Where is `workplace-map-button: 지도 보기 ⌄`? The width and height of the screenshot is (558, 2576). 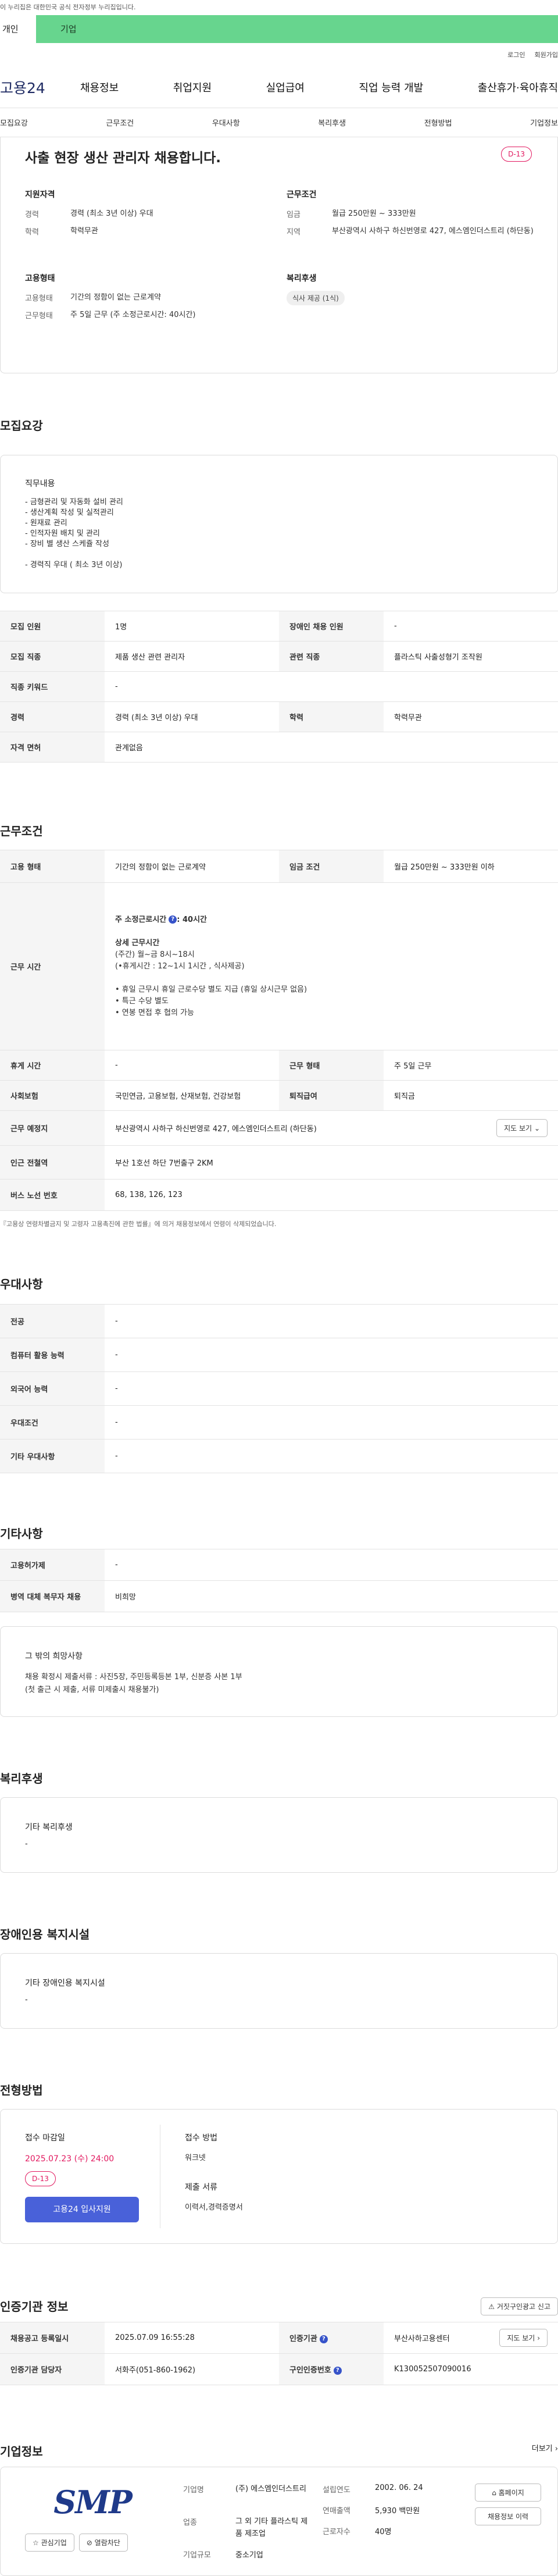
workplace-map-button: 지도 보기 ⌄ is located at coordinates (522, 1128).